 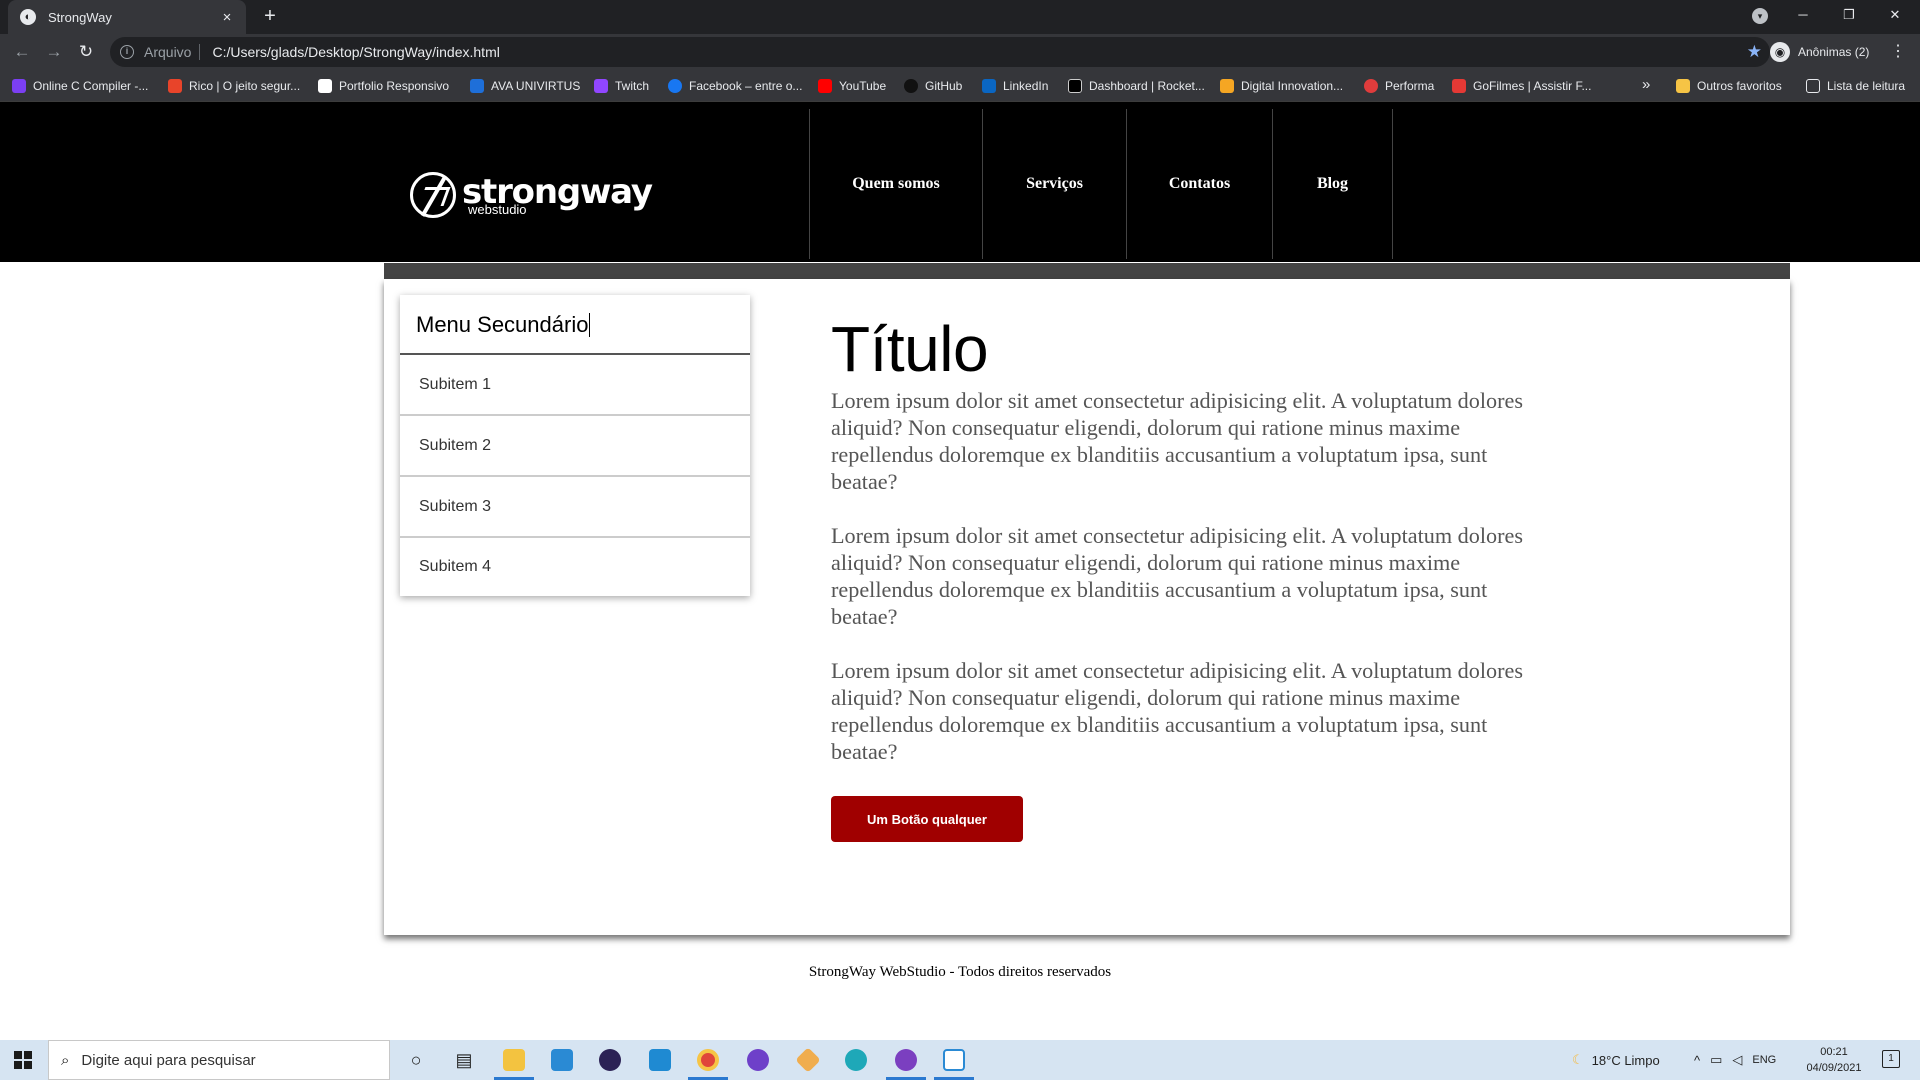 What do you see at coordinates (1616, 1060) in the screenshot?
I see `weather-widget: ☾ 18°C Limpo` at bounding box center [1616, 1060].